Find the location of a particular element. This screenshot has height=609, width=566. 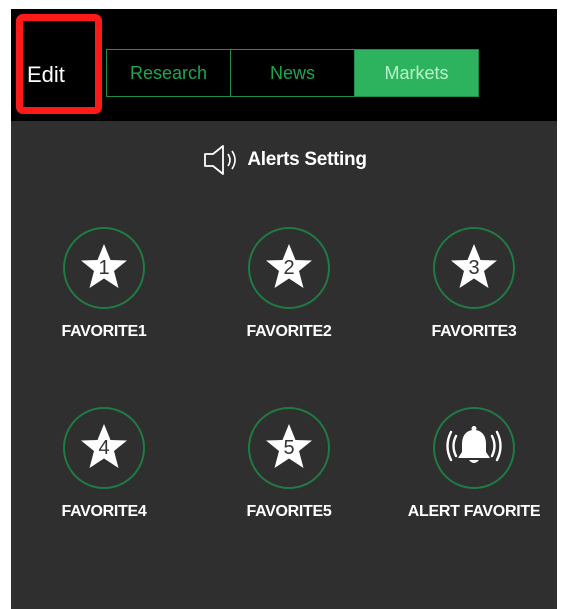

bell-icon is located at coordinates (474, 444).